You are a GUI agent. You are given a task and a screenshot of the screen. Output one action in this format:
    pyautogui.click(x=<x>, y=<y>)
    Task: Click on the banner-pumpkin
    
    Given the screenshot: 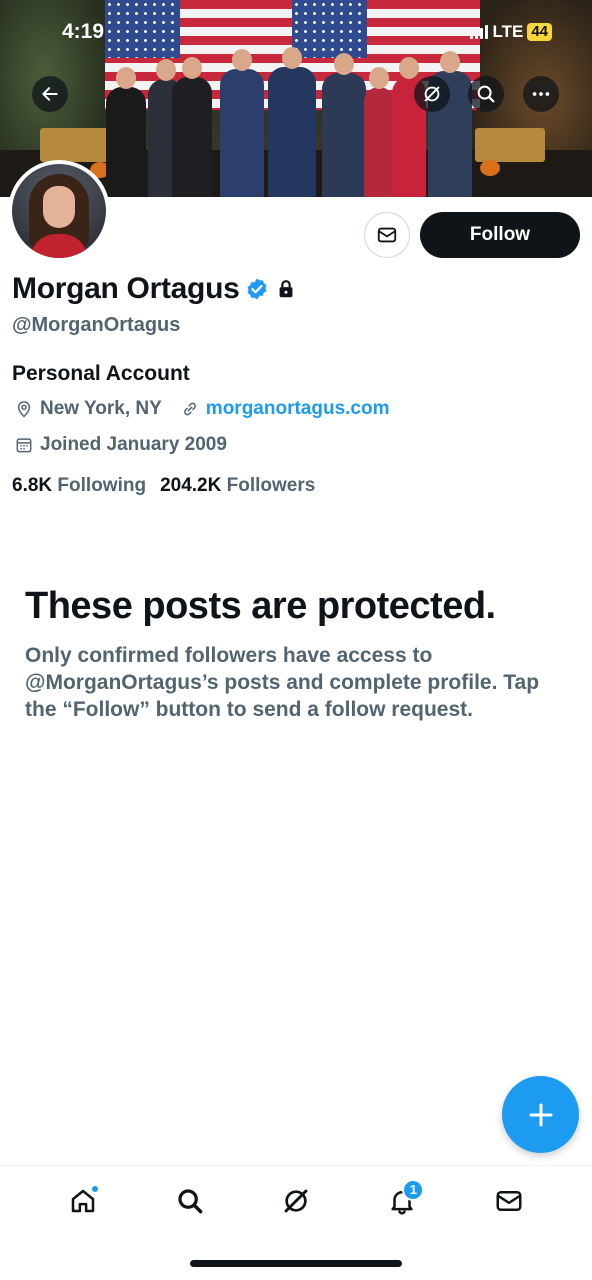 What is the action you would take?
    pyautogui.click(x=490, y=168)
    